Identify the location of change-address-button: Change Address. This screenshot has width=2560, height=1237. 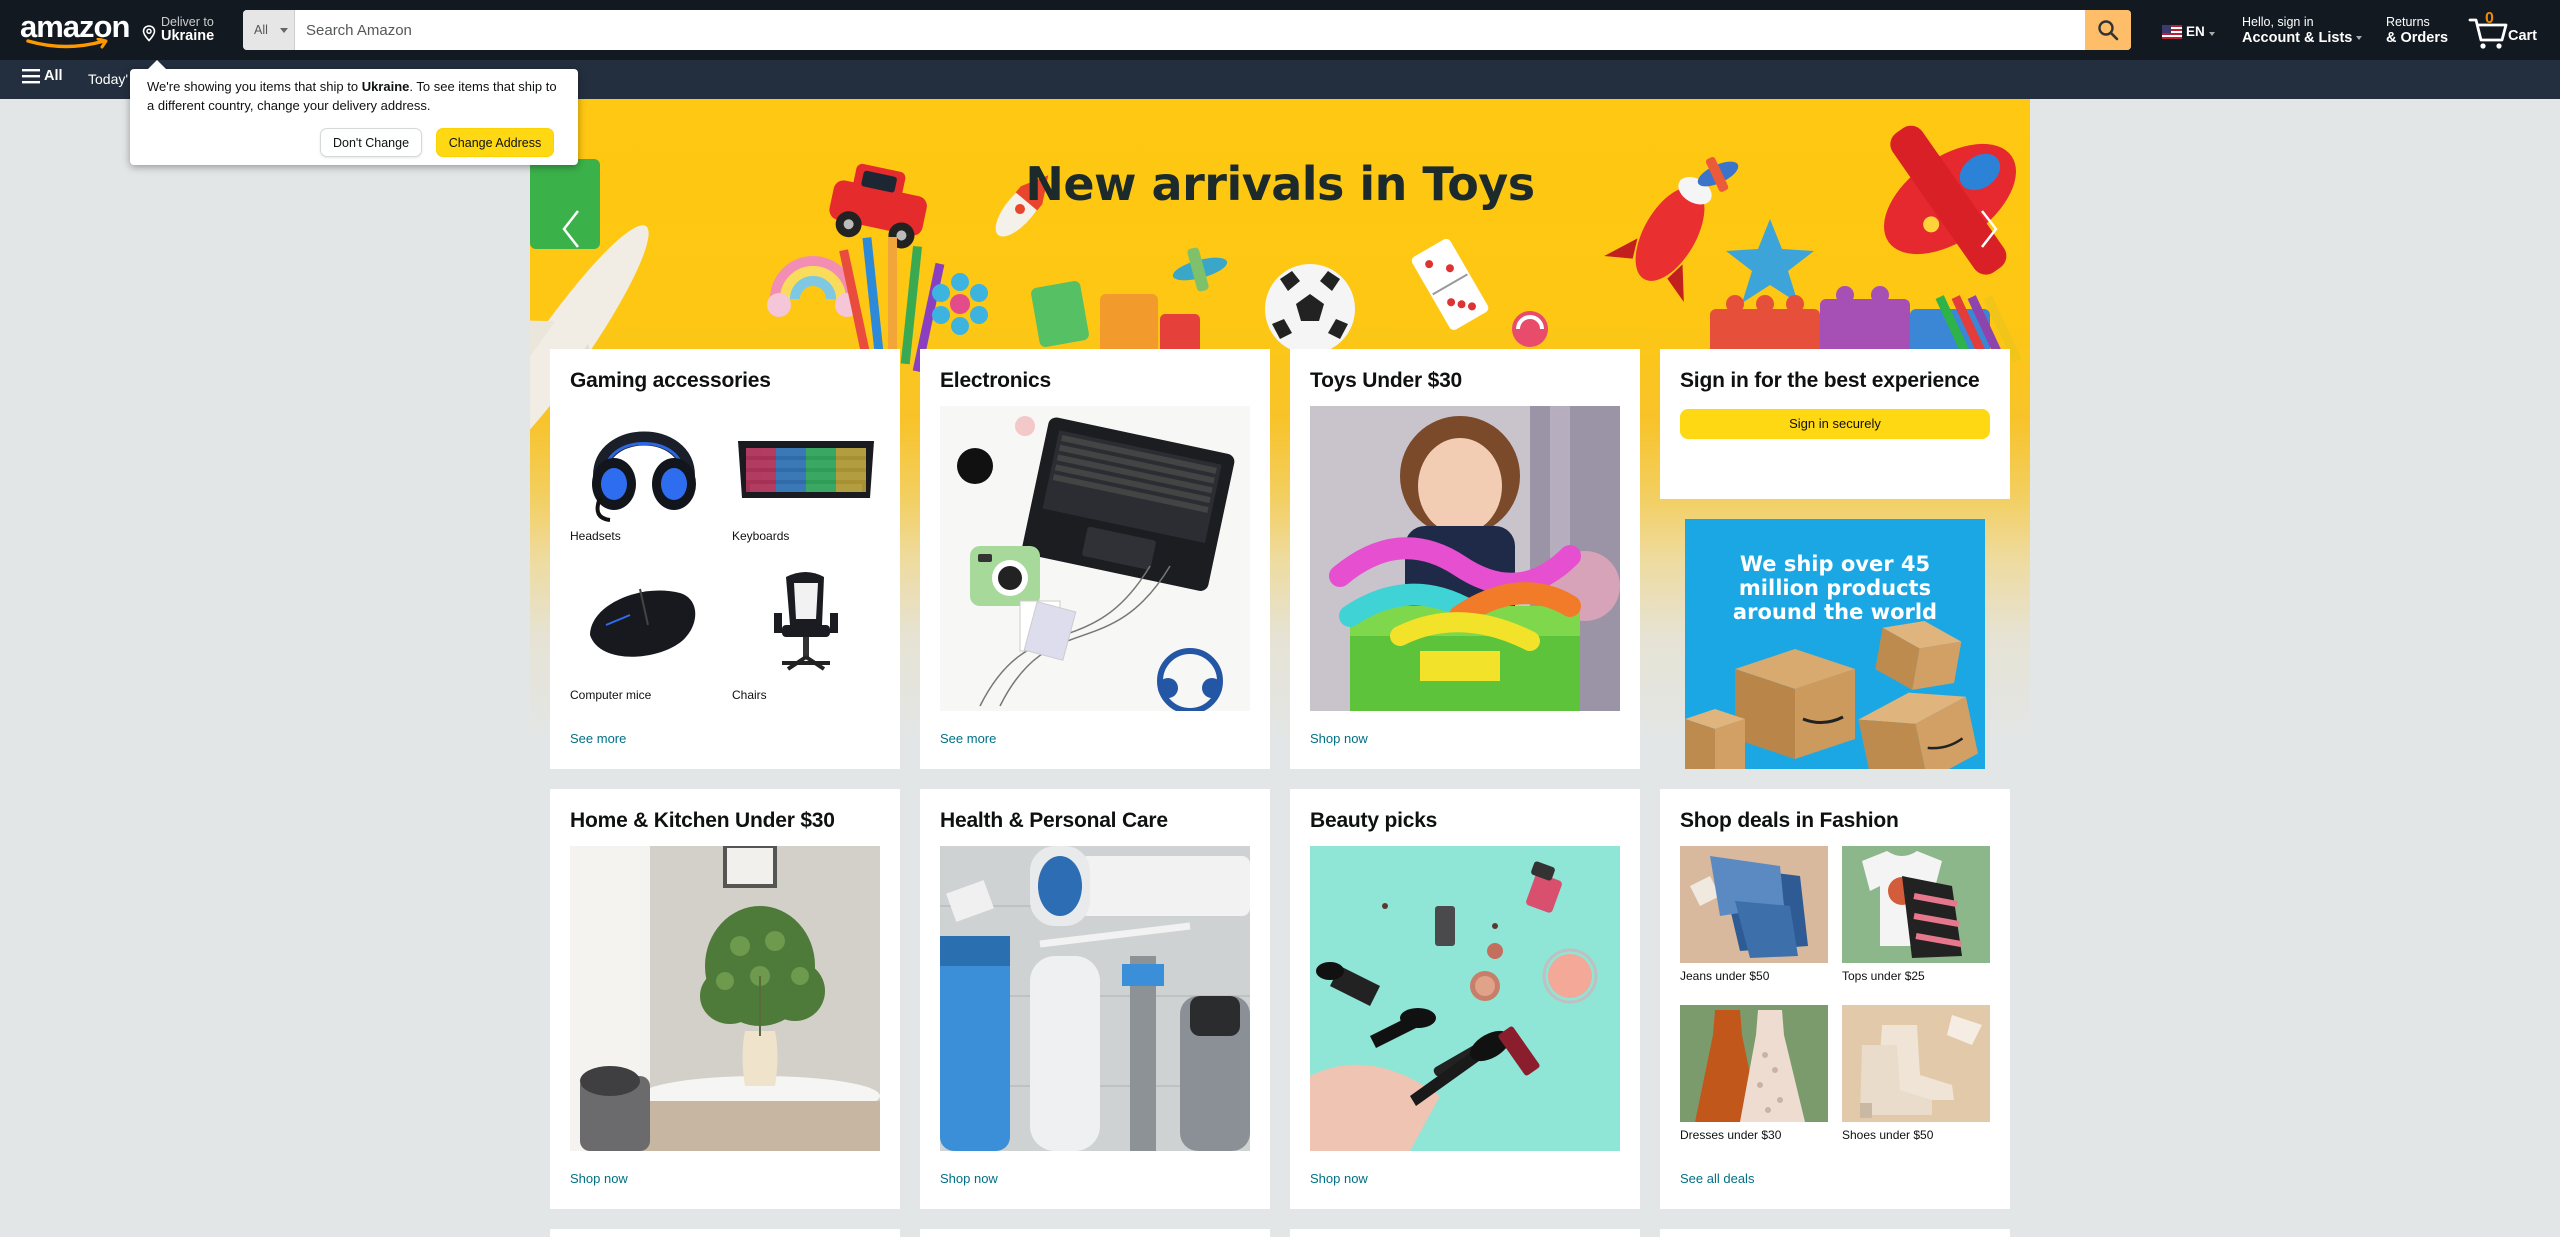
(495, 142).